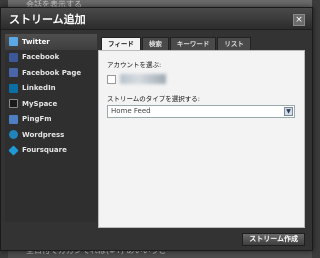  What do you see at coordinates (40, 103) in the screenshot?
I see `network-label: MySpace` at bounding box center [40, 103].